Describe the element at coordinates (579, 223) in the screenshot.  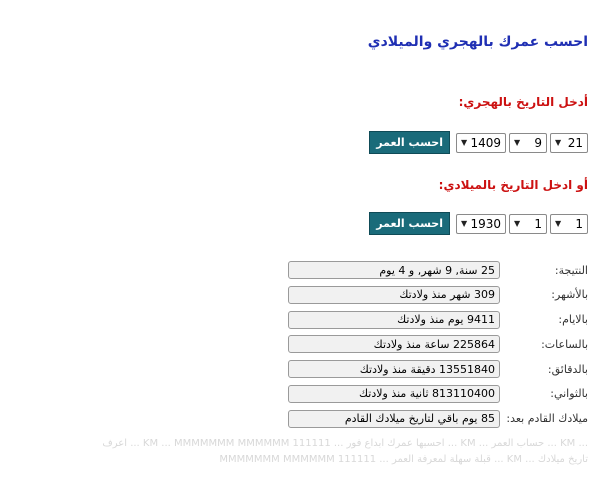
I see `gregorian-day-value: 1` at that location.